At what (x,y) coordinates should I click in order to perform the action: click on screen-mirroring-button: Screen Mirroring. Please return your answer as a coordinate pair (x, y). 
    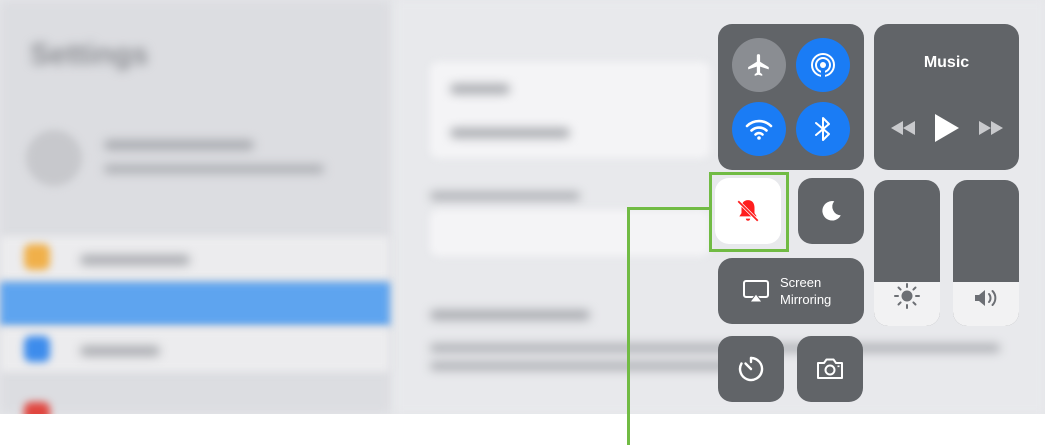
    Looking at the image, I should click on (791, 291).